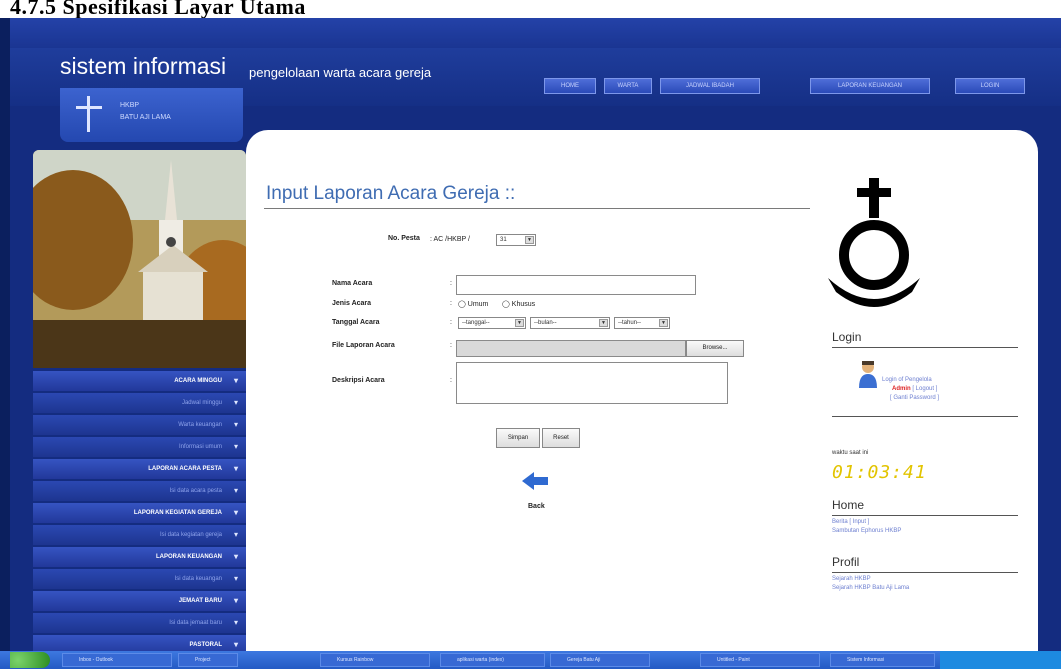 The width and height of the screenshot is (1061, 669). Describe the element at coordinates (451, 345) in the screenshot. I see `file-colon: :` at that location.